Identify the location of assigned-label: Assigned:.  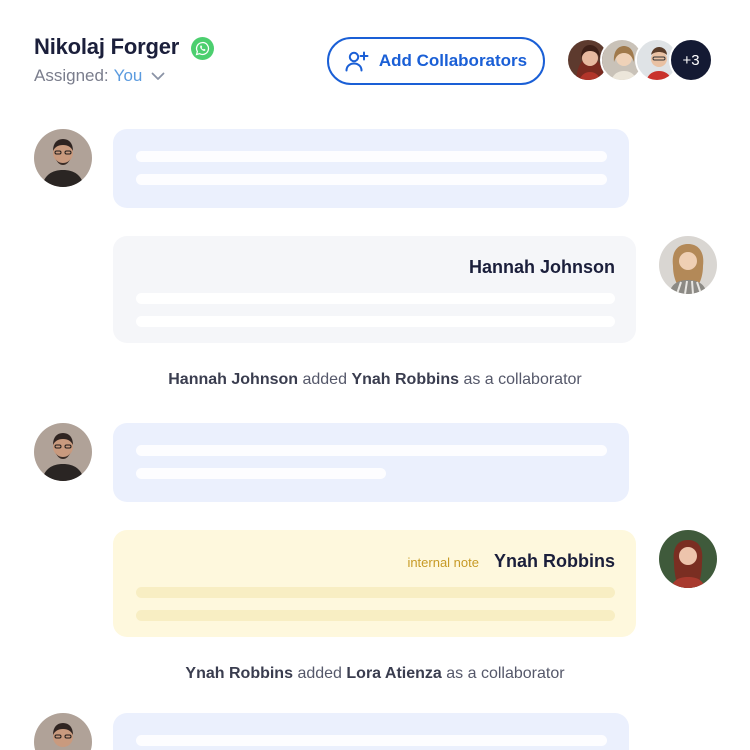
(71, 75).